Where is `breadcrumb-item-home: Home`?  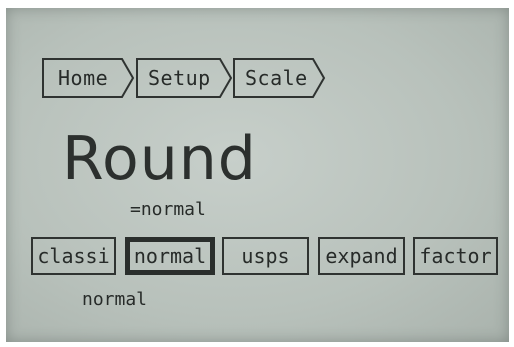
breadcrumb-item-home: Home is located at coordinates (88, 78).